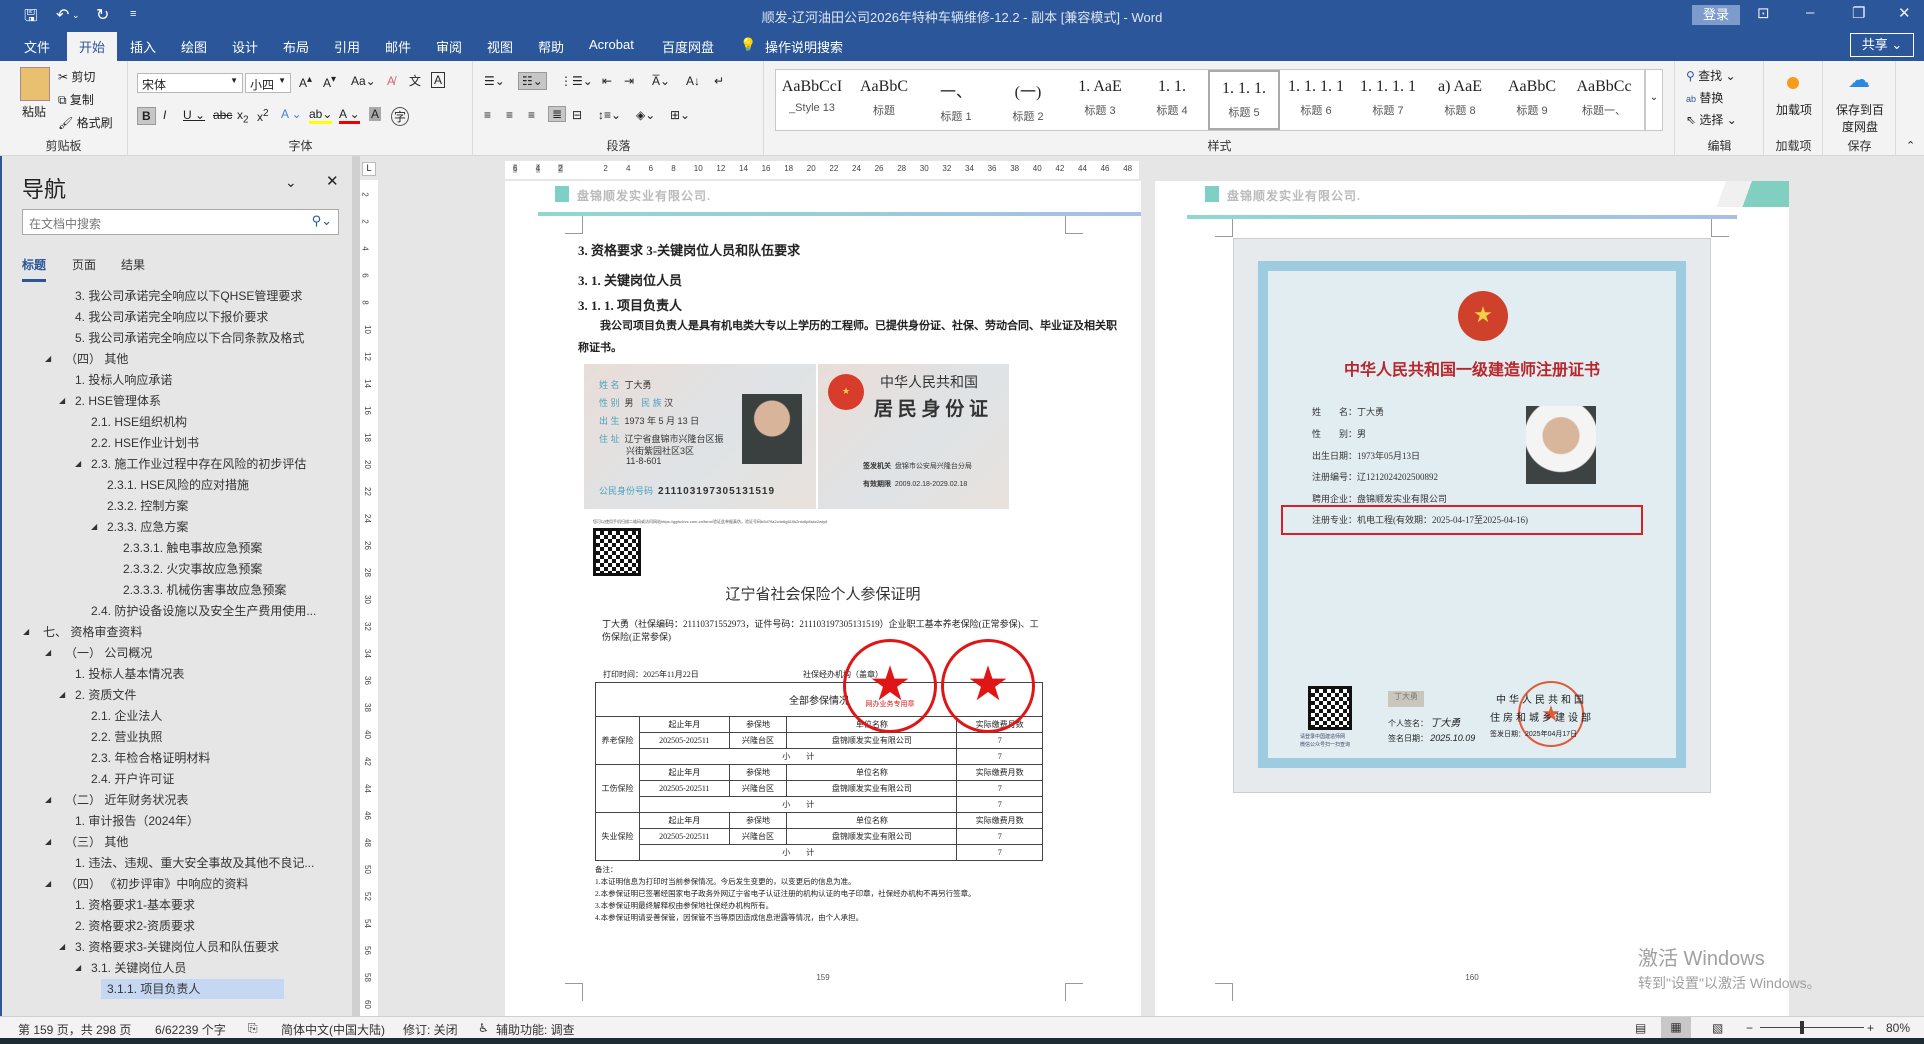  Describe the element at coordinates (688, 46) in the screenshot. I see `tab-baidu-netdisk: 百度网盘` at that location.